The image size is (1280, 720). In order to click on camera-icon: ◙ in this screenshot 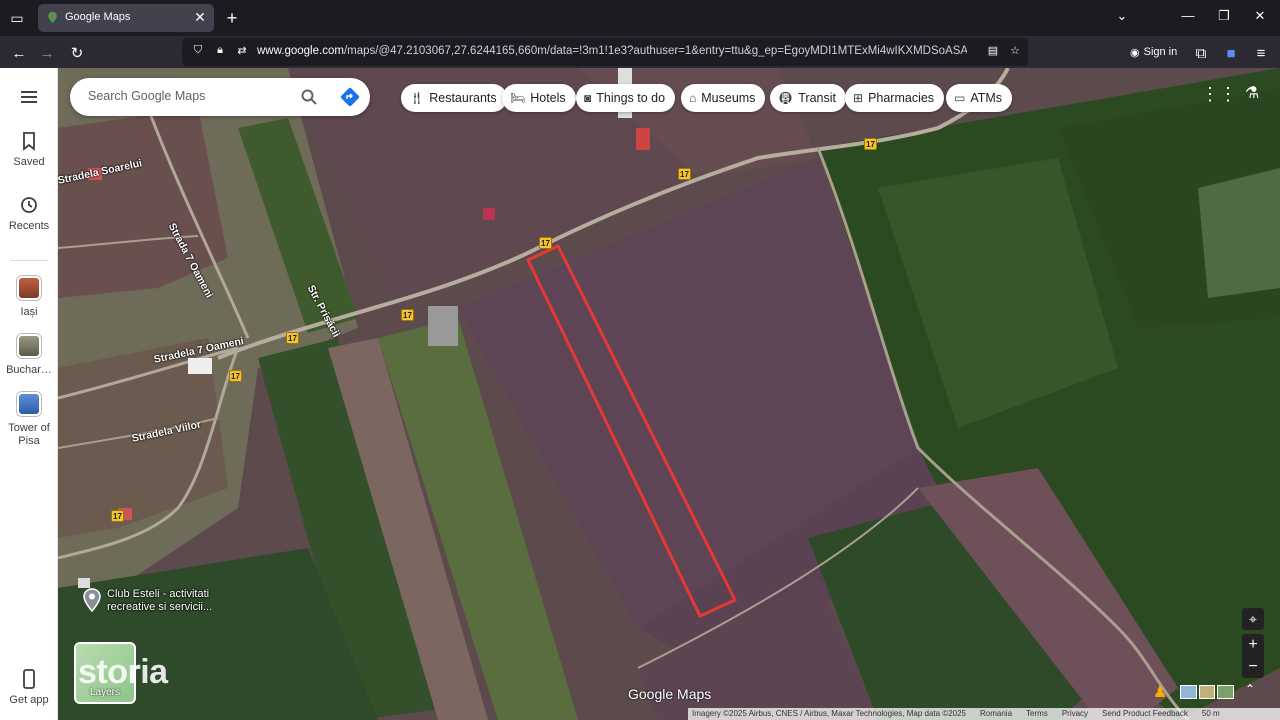, I will do `click(588, 98)`.